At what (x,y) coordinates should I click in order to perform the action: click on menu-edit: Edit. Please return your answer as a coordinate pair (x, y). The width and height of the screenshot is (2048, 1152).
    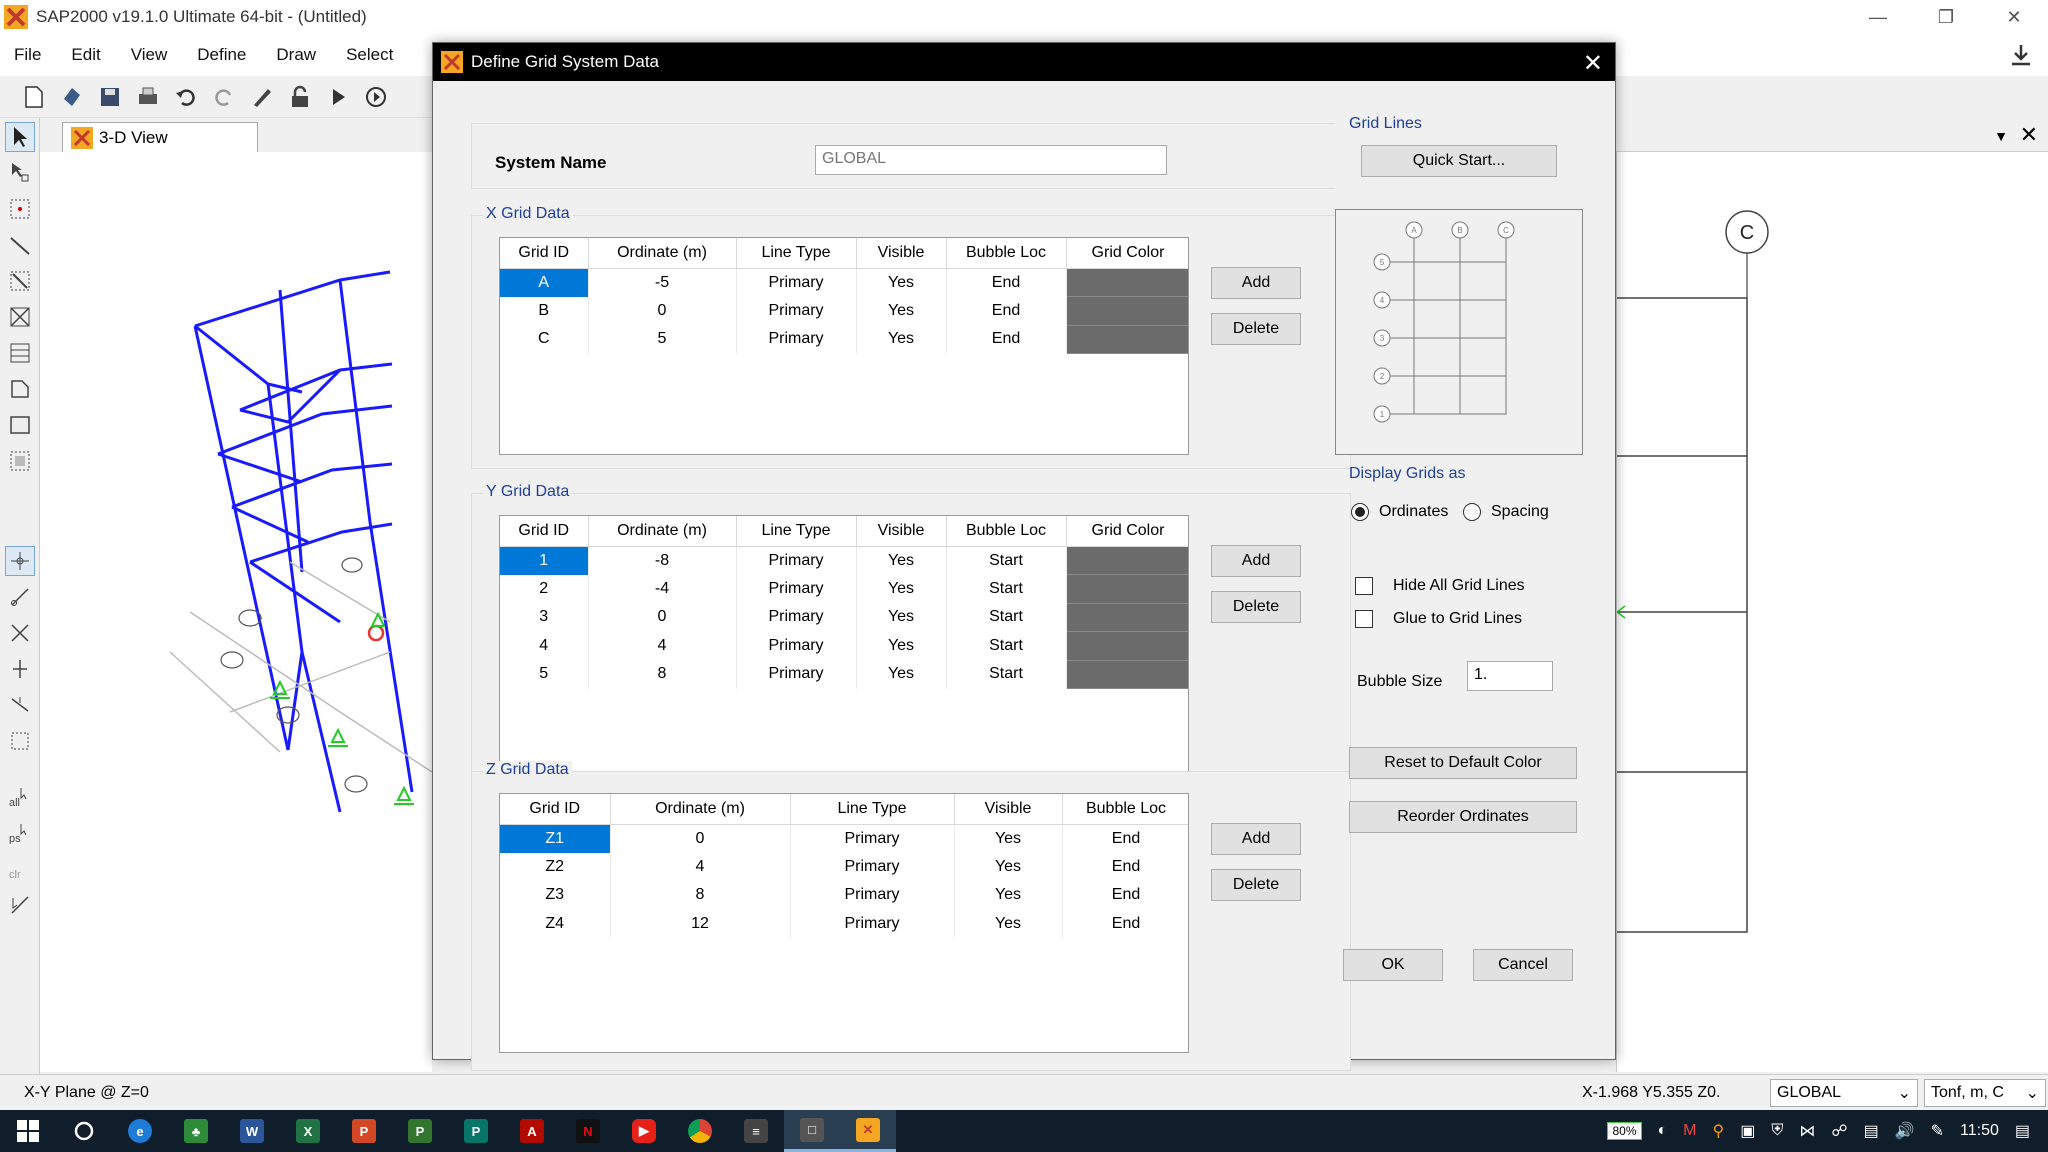
    Looking at the image, I should click on (85, 55).